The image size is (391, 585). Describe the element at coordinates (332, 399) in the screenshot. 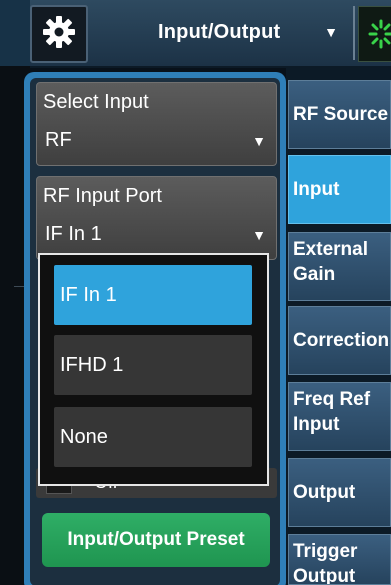

I see `softkey-label-line1: Freq Ref` at that location.